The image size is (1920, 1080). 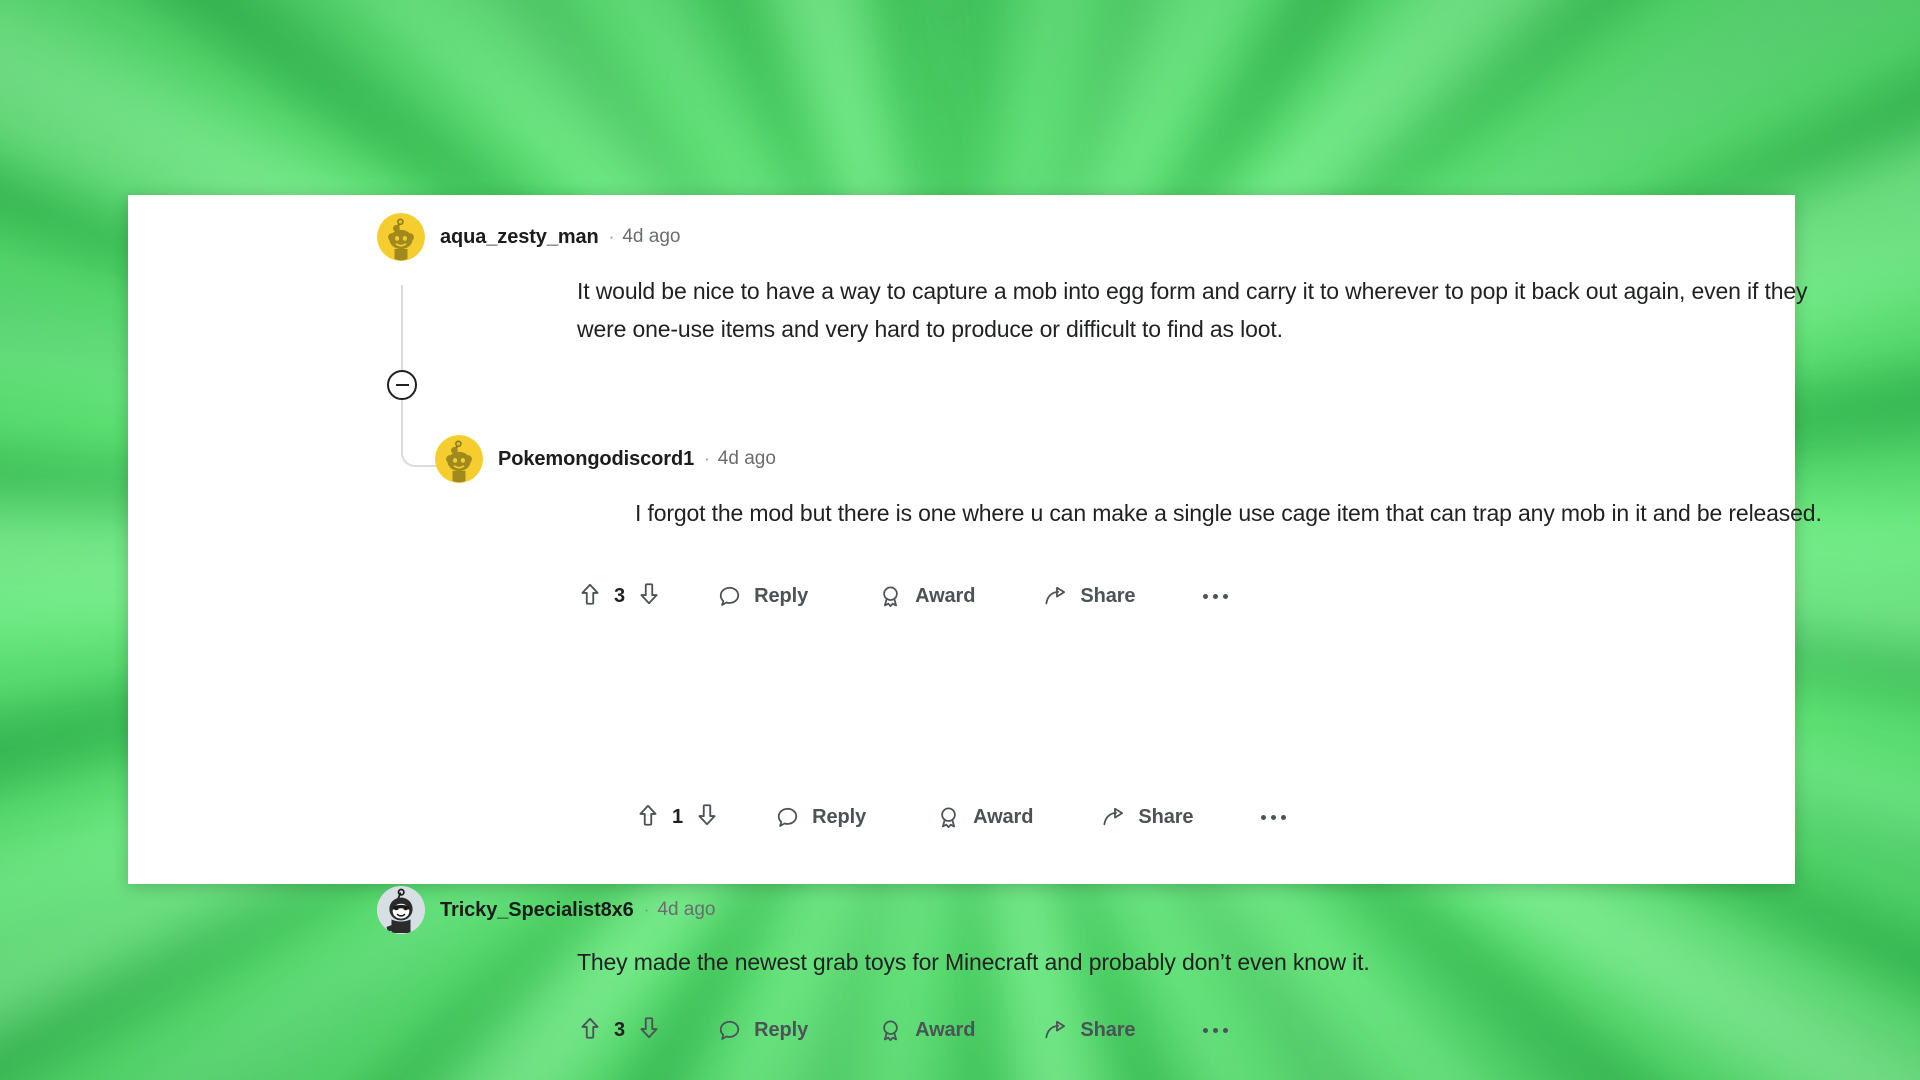 I want to click on reddit-snoo-ninja-avatar, so click(x=401, y=910).